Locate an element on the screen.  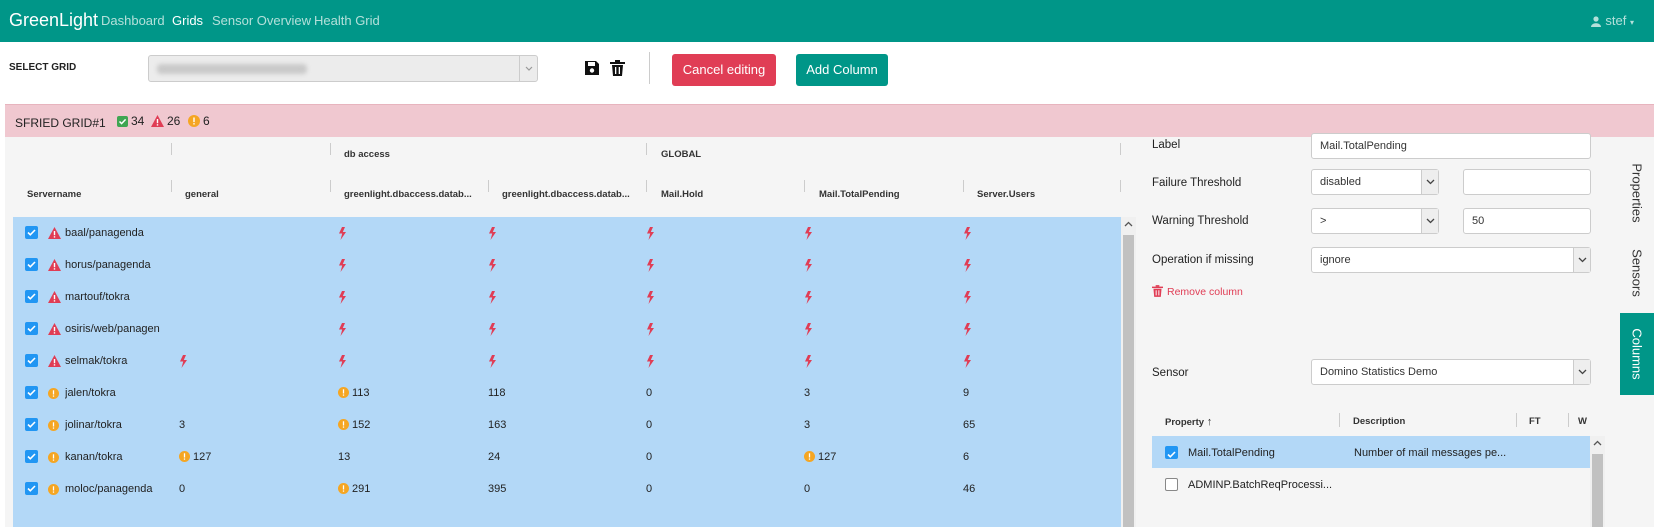
vertical-scrollbar is located at coordinates (1128, 372).